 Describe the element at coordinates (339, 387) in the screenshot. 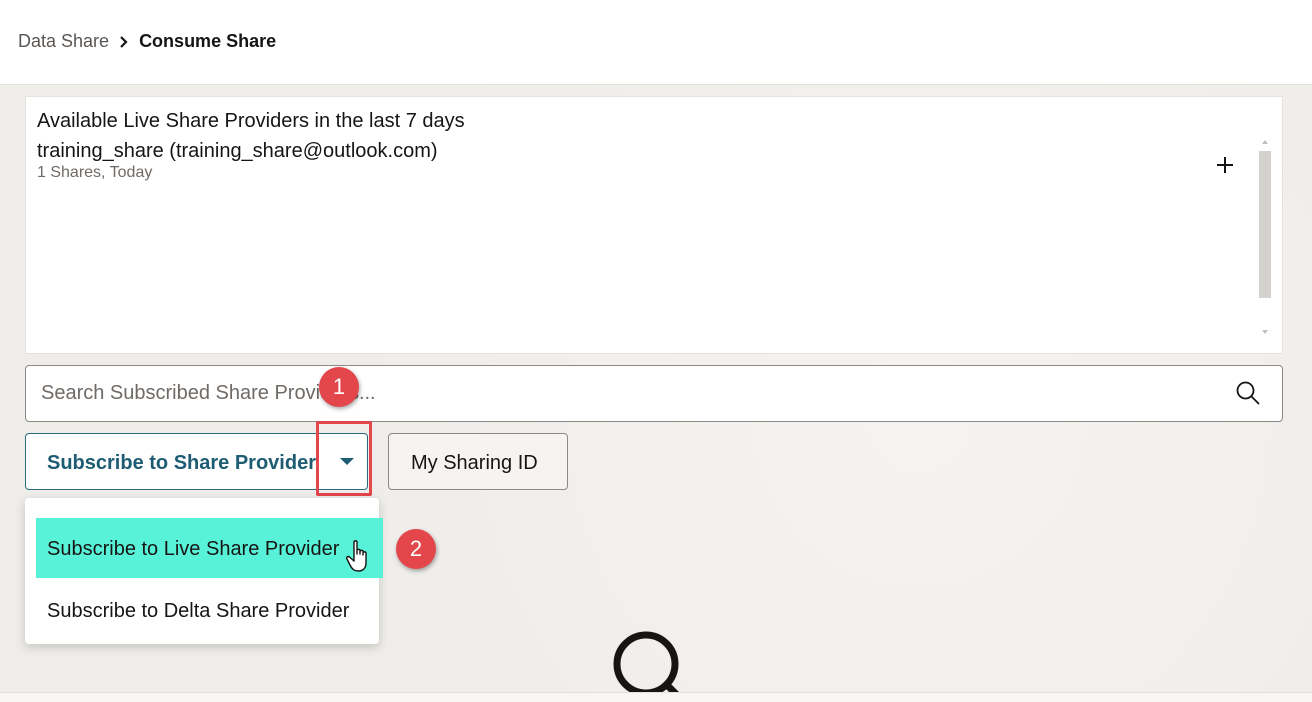

I see `annotation-marker-1: 1` at that location.